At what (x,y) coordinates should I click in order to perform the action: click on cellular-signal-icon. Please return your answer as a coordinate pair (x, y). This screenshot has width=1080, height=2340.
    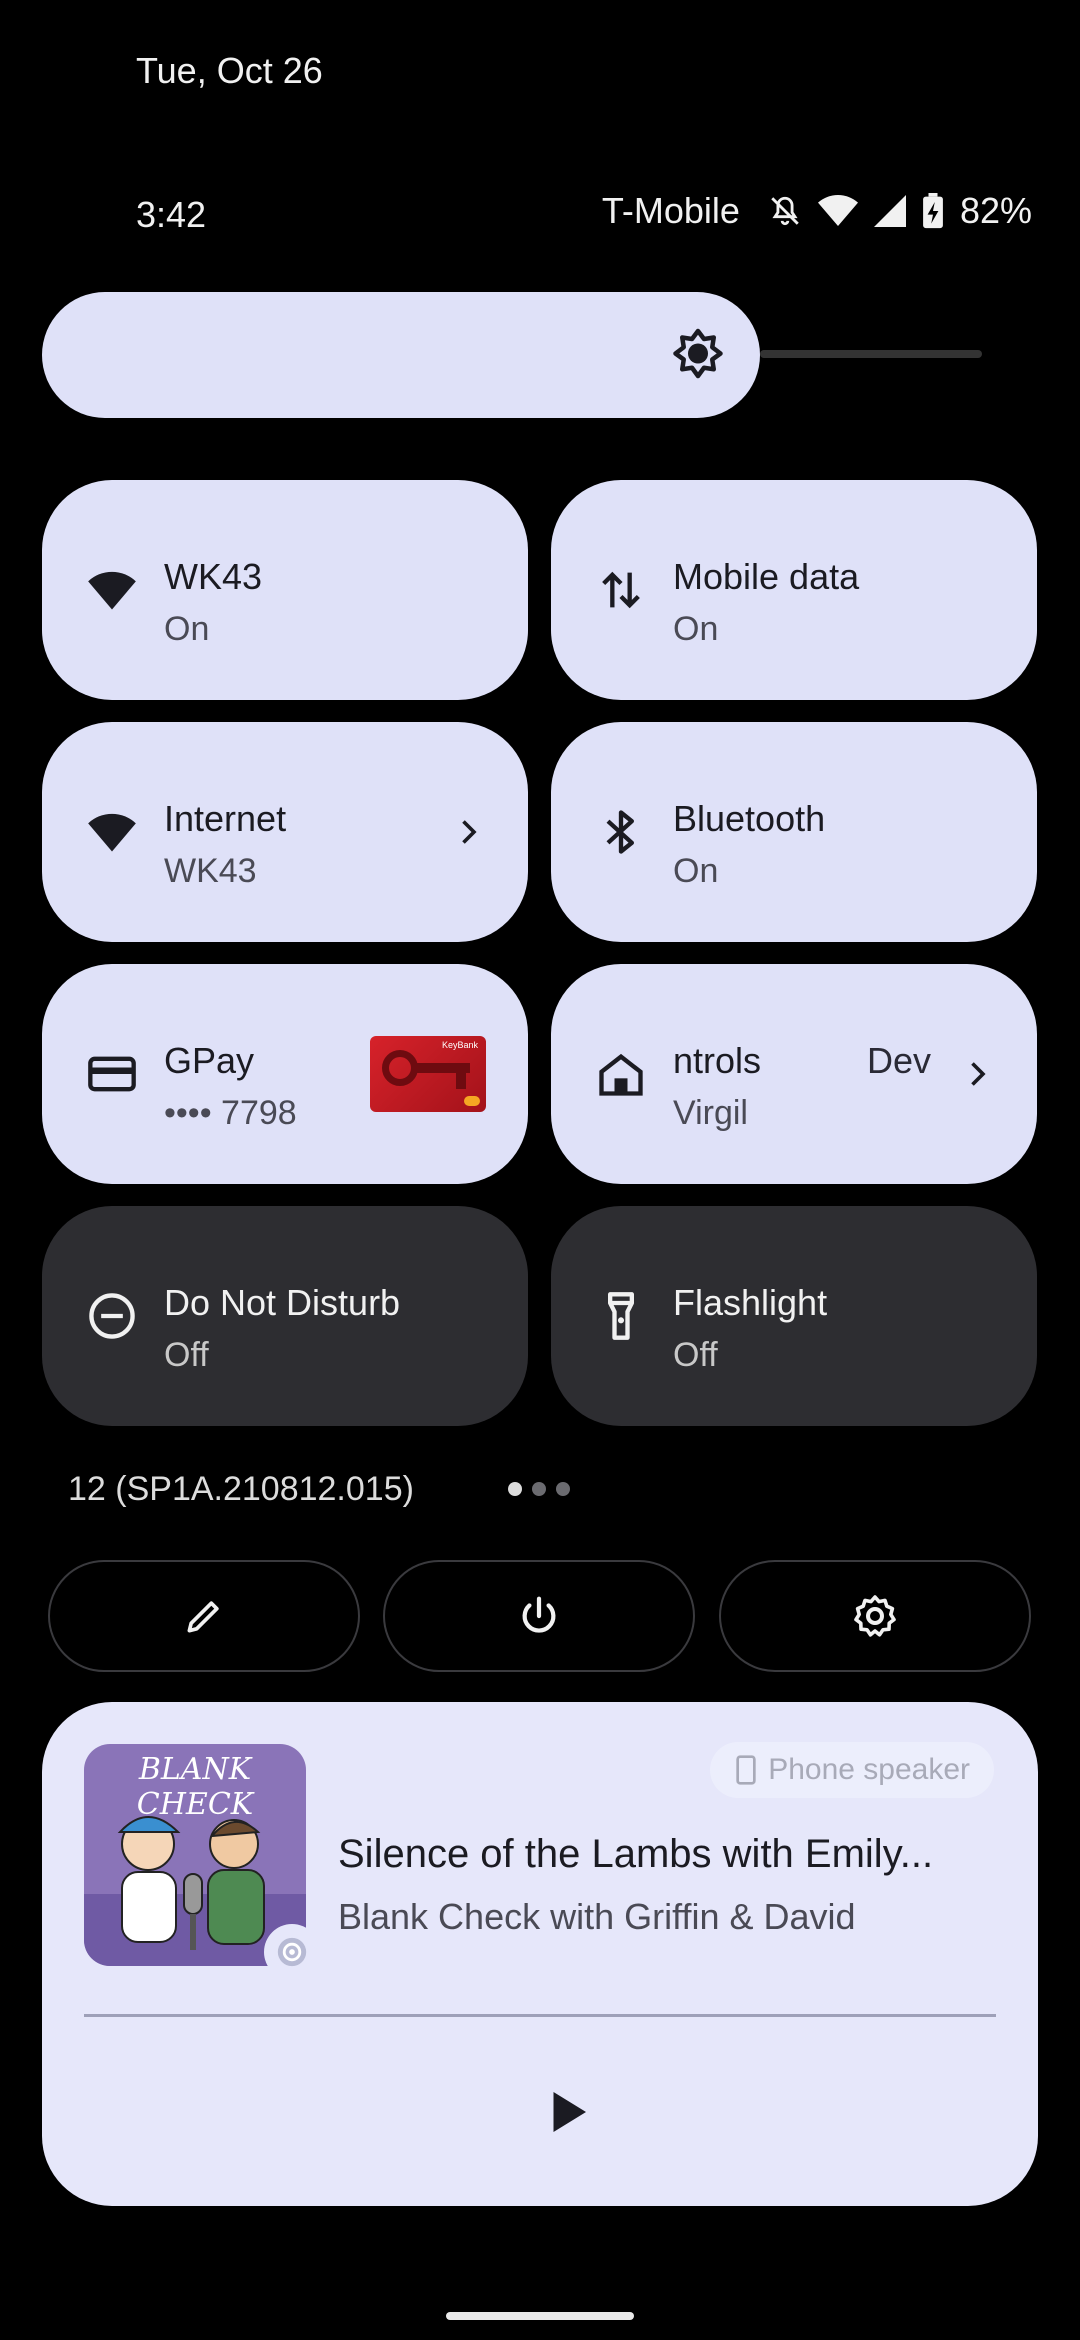
    Looking at the image, I should click on (889, 211).